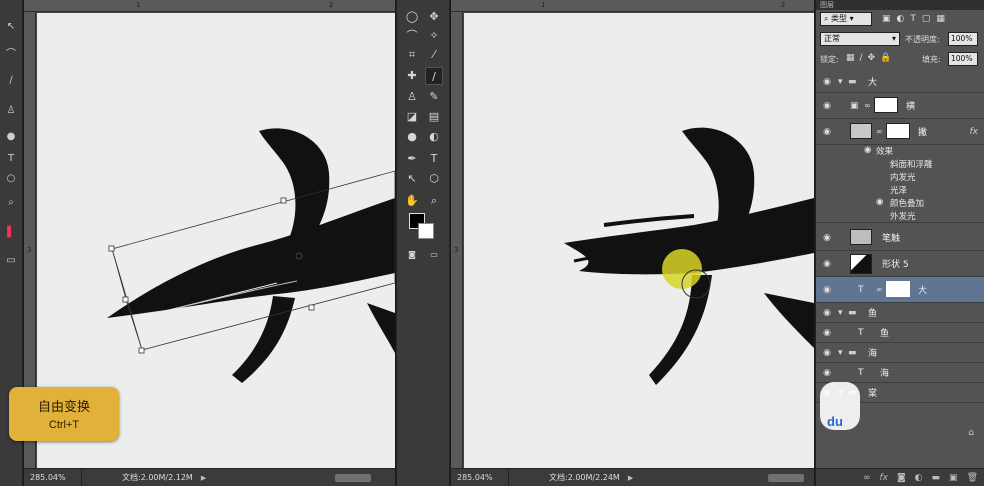  I want to click on eyedropper-icon: ⁄, so click(434, 55).